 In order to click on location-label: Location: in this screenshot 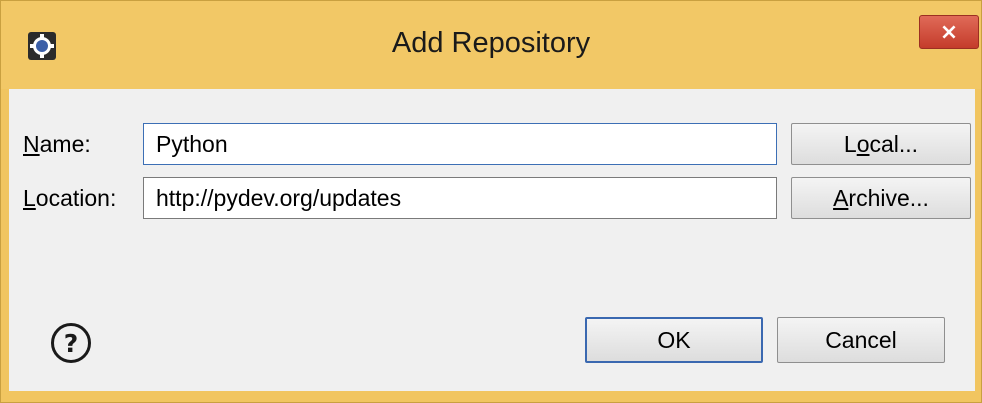, I will do `click(70, 198)`.